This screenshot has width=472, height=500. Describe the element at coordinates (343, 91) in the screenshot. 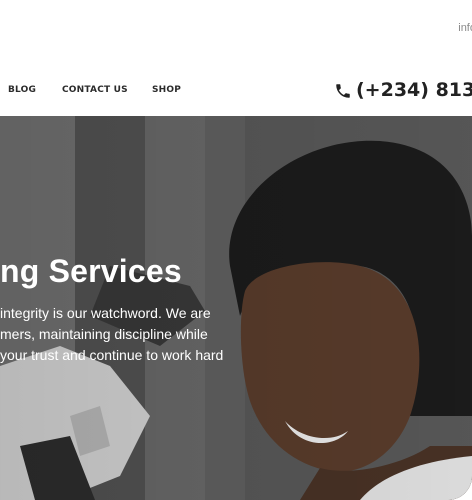

I see `phone-icon` at that location.